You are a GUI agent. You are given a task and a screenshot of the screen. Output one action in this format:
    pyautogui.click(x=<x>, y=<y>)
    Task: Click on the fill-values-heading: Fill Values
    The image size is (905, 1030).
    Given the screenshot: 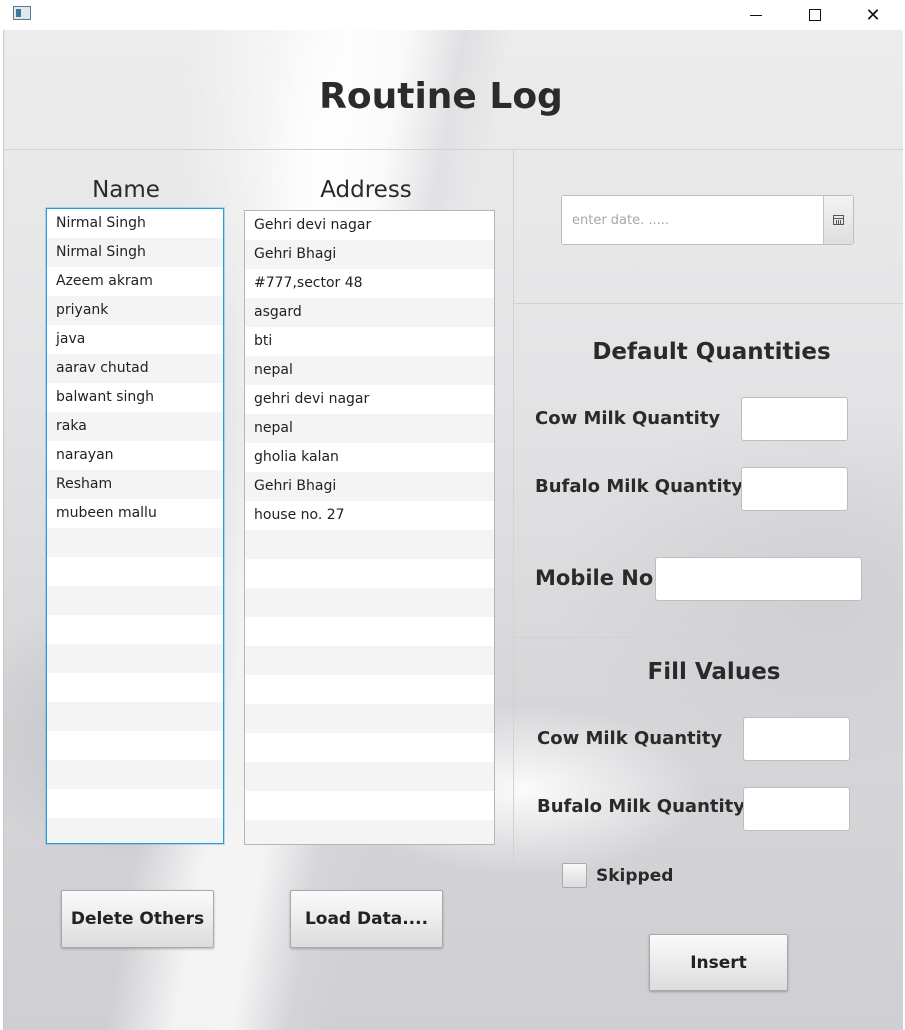 What is the action you would take?
    pyautogui.click(x=714, y=672)
    